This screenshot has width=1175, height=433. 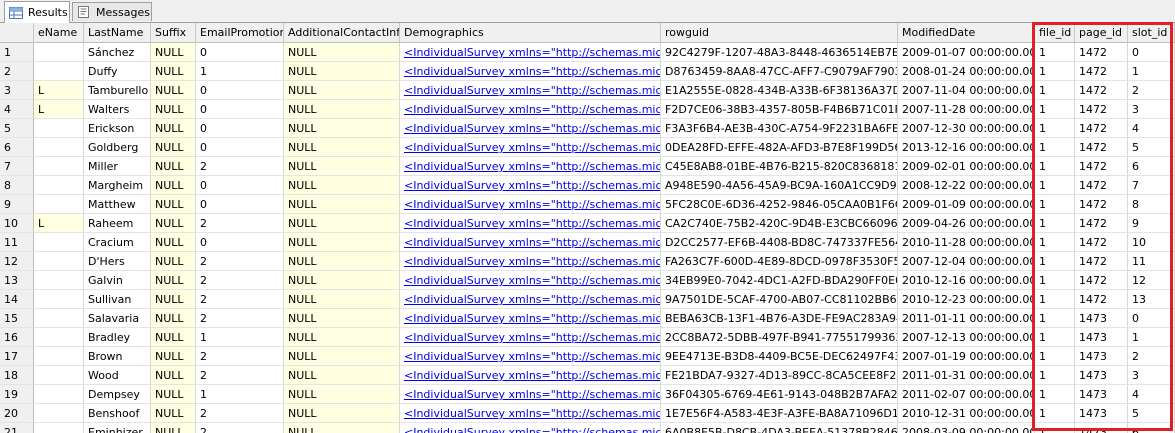 What do you see at coordinates (240, 375) in the screenshot?
I see `cell-email-promotion: 2` at bounding box center [240, 375].